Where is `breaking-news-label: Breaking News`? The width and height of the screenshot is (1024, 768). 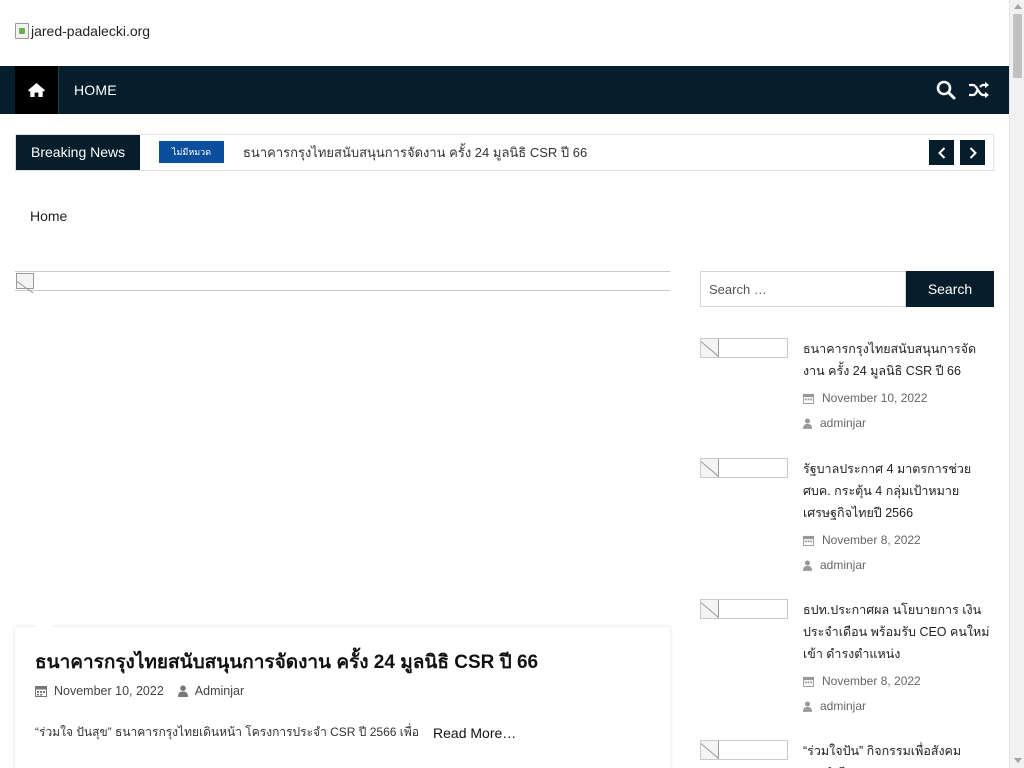 breaking-news-label: Breaking News is located at coordinates (78, 152).